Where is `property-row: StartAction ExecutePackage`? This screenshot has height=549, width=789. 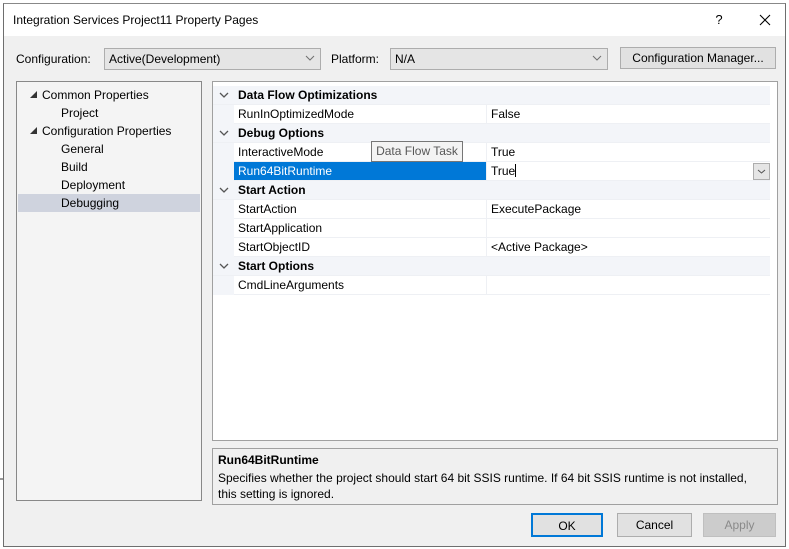 property-row: StartAction ExecutePackage is located at coordinates (491, 209).